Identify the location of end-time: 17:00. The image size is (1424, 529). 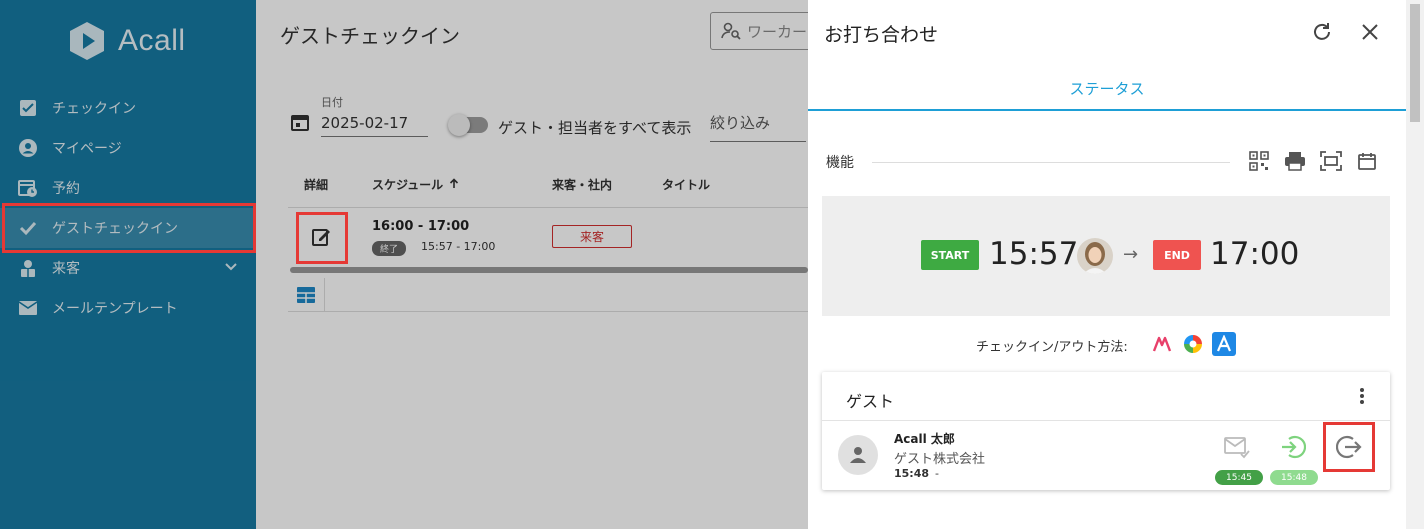
(1255, 254).